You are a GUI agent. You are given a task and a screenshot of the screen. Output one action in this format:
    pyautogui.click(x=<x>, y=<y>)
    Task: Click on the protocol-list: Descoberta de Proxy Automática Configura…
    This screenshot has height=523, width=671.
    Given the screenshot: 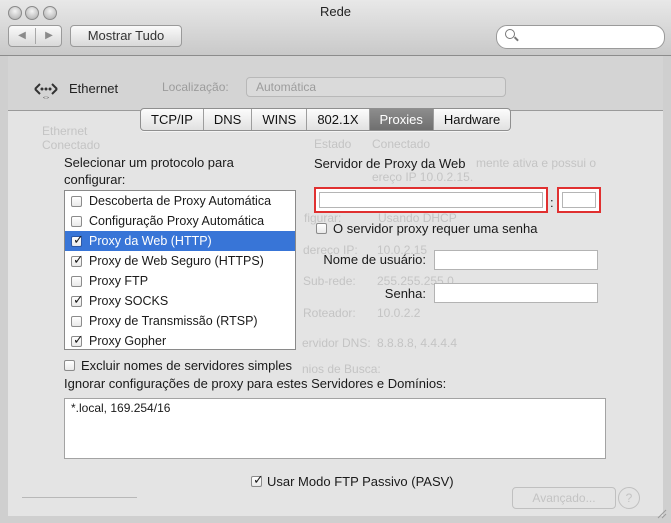 What is the action you would take?
    pyautogui.click(x=180, y=270)
    